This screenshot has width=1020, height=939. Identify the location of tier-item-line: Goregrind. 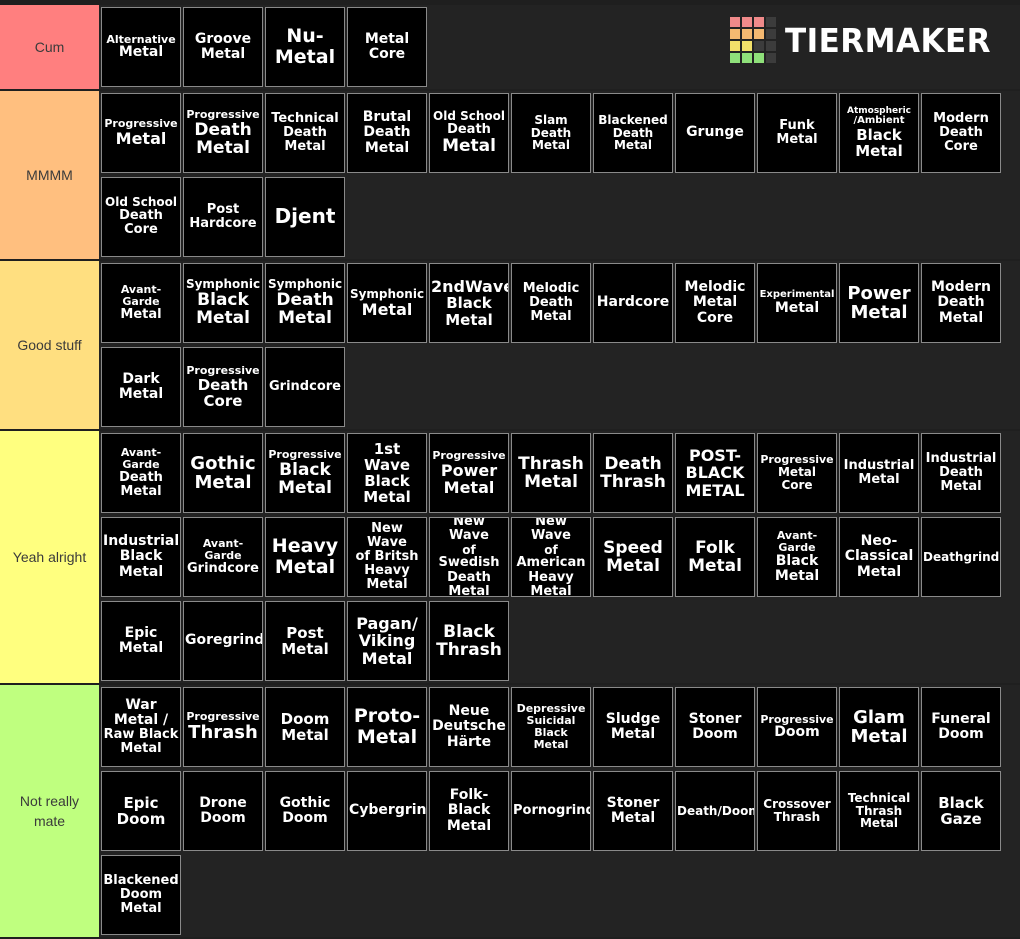
(224, 640).